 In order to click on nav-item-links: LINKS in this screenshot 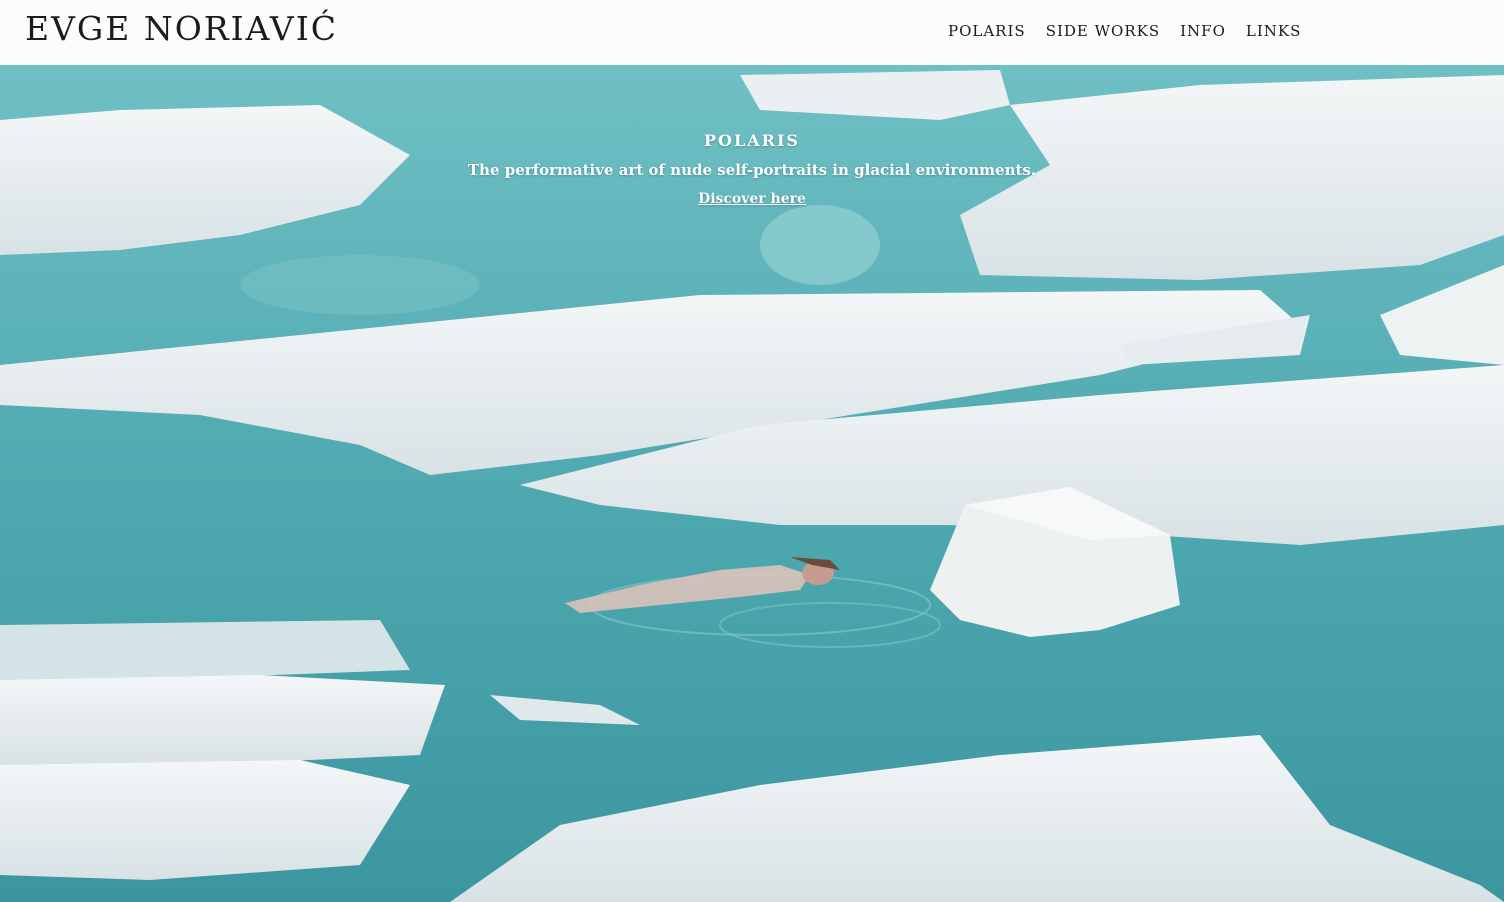, I will do `click(1274, 31)`.